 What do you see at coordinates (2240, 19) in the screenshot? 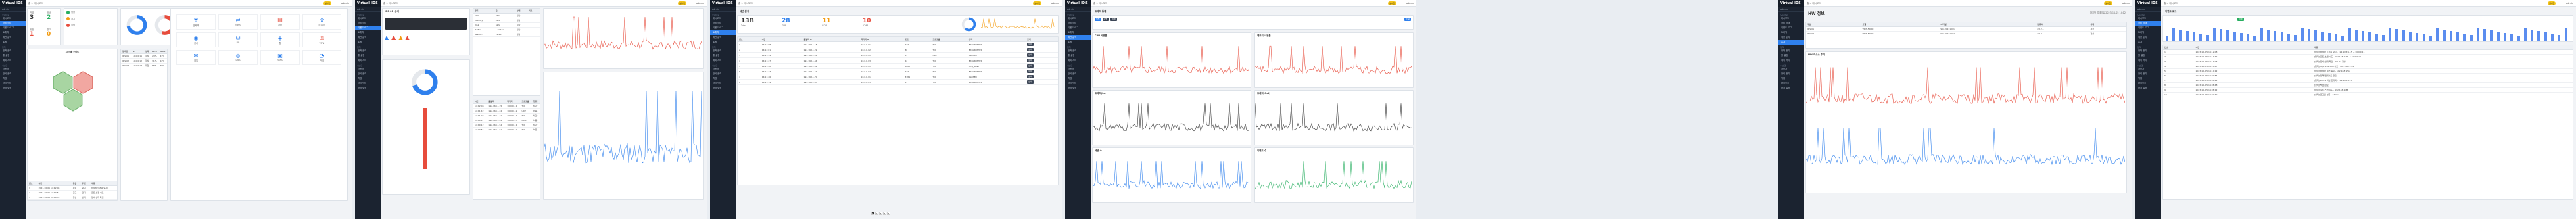
I see `search-button: 검색` at bounding box center [2240, 19].